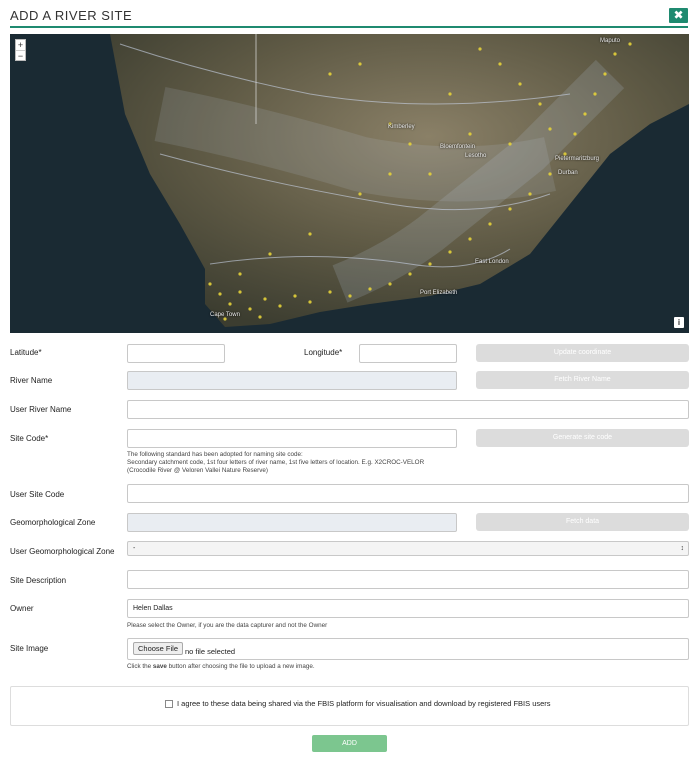 The height and width of the screenshot is (768, 698). What do you see at coordinates (71, 15) in the screenshot?
I see `modal-title: ADD A RIVER SITE` at bounding box center [71, 15].